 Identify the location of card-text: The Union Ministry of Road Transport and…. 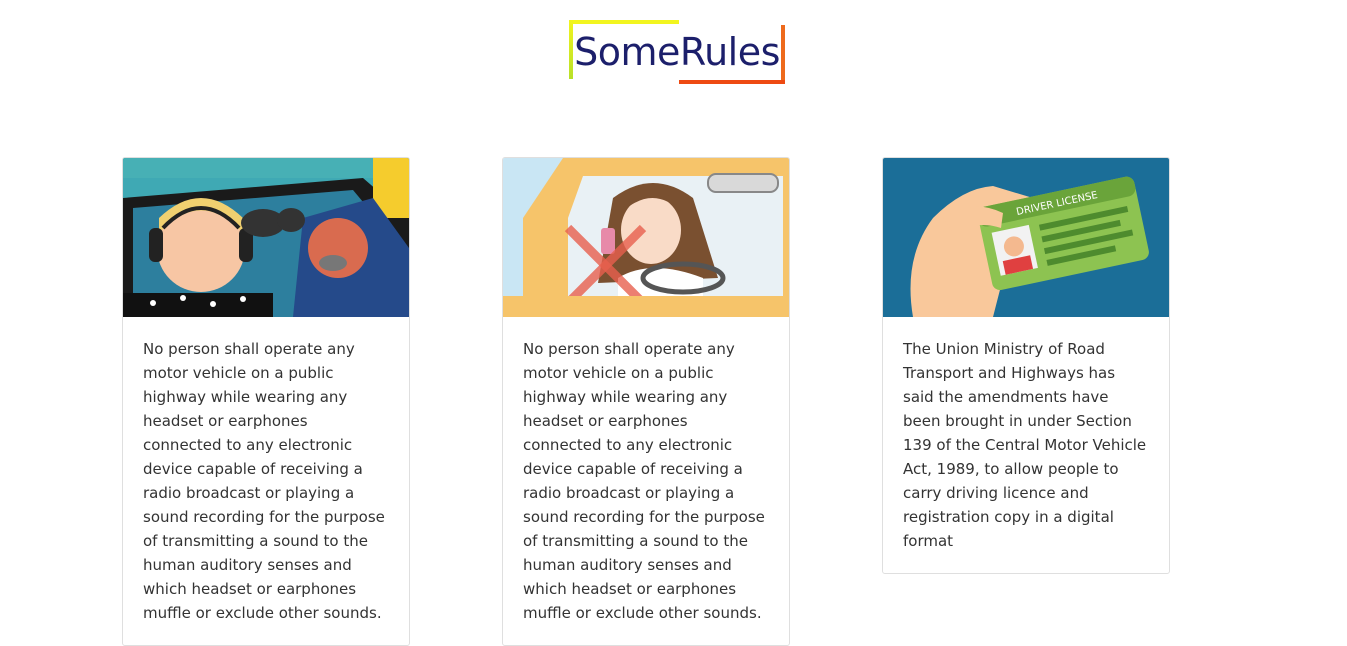
(1025, 445).